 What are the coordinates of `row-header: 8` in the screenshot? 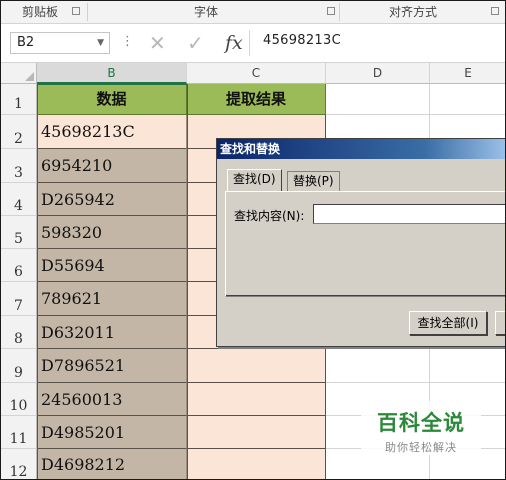 It's located at (19, 332).